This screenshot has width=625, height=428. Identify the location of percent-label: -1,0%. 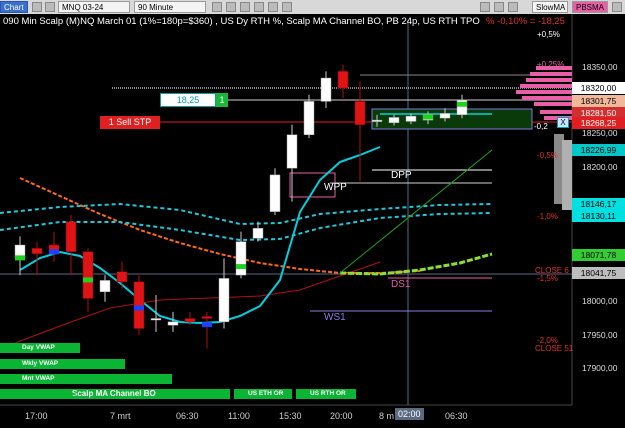
(547, 216).